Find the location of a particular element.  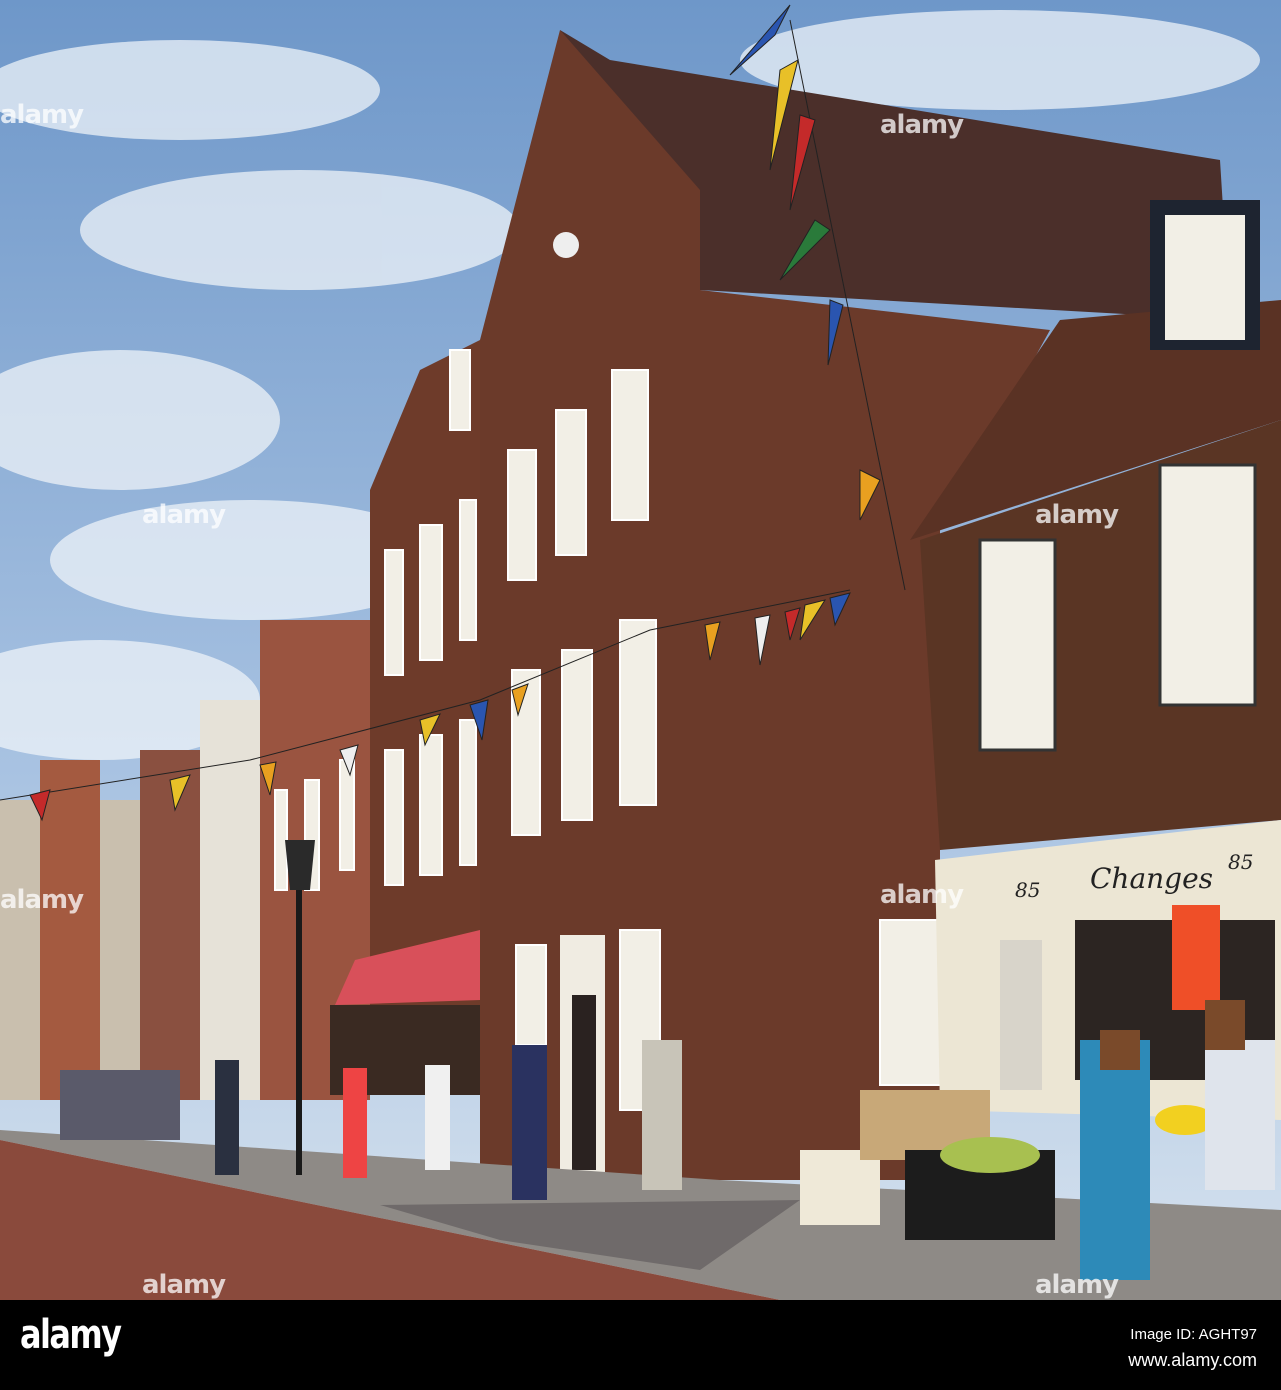

footer-strip: alamy Image ID: AGHT97 www.alamy.com is located at coordinates (640, 1345).